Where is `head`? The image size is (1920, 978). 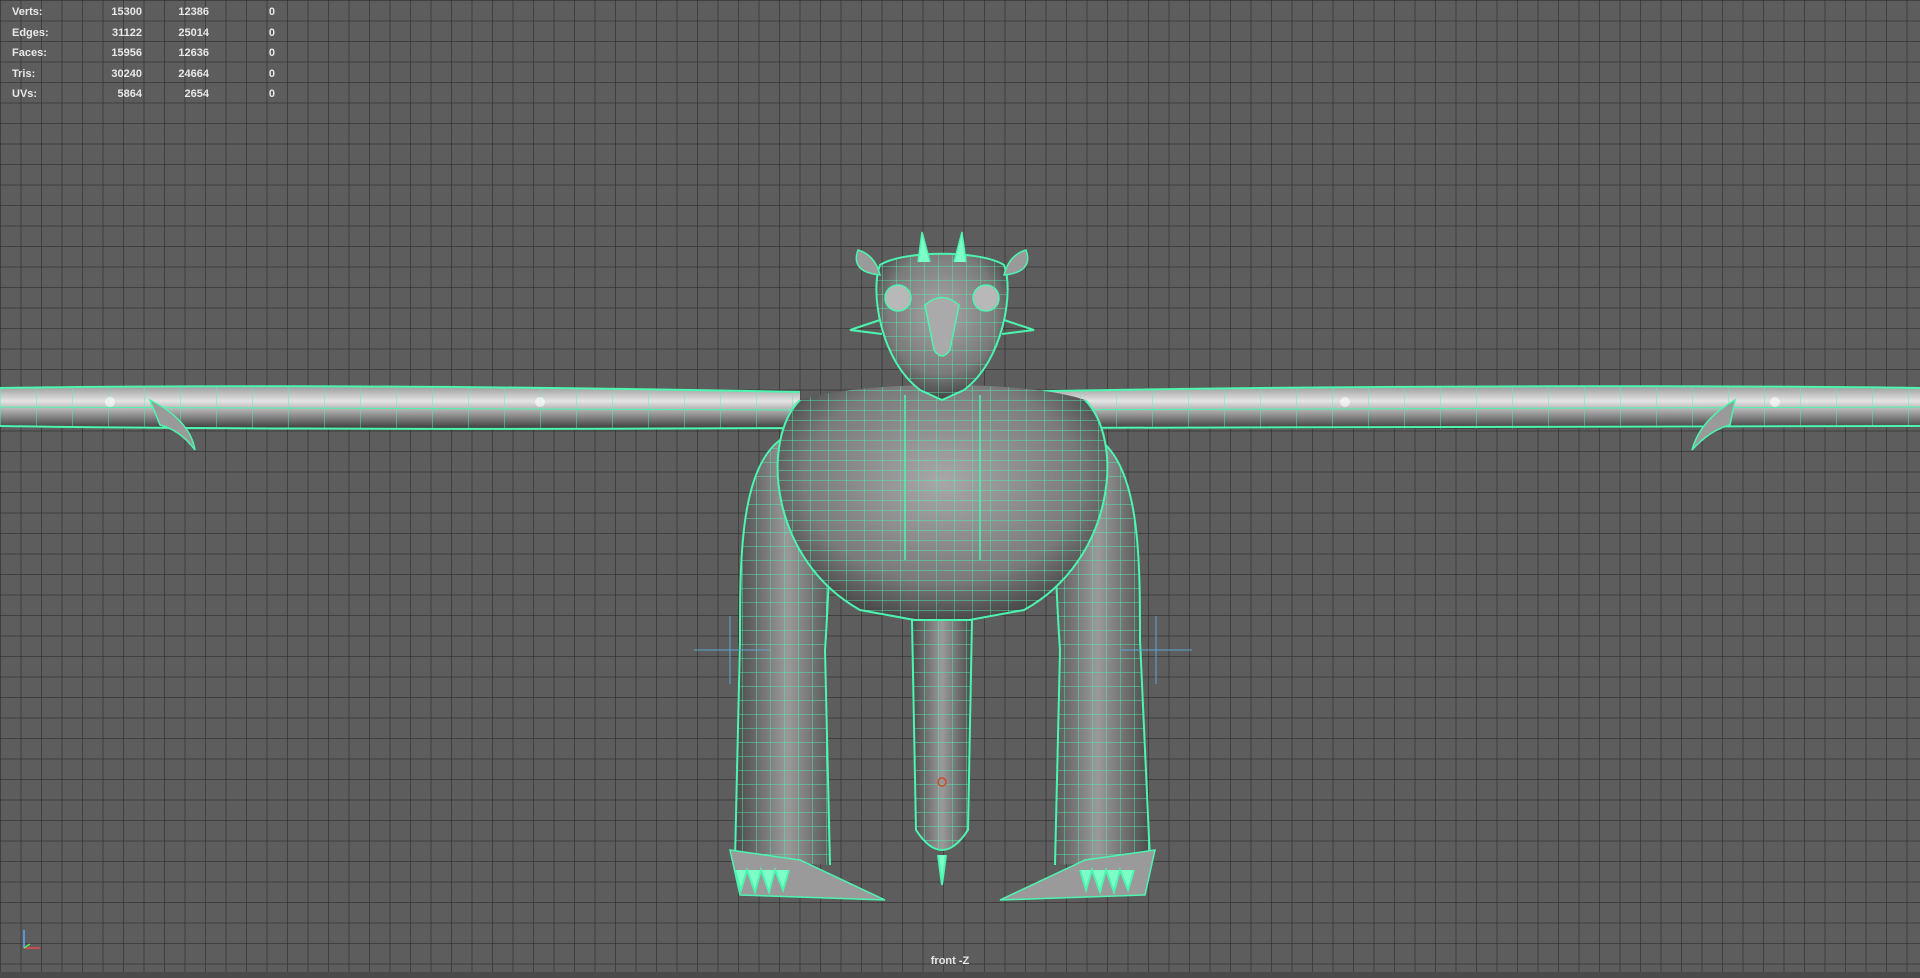
head is located at coordinates (942, 316).